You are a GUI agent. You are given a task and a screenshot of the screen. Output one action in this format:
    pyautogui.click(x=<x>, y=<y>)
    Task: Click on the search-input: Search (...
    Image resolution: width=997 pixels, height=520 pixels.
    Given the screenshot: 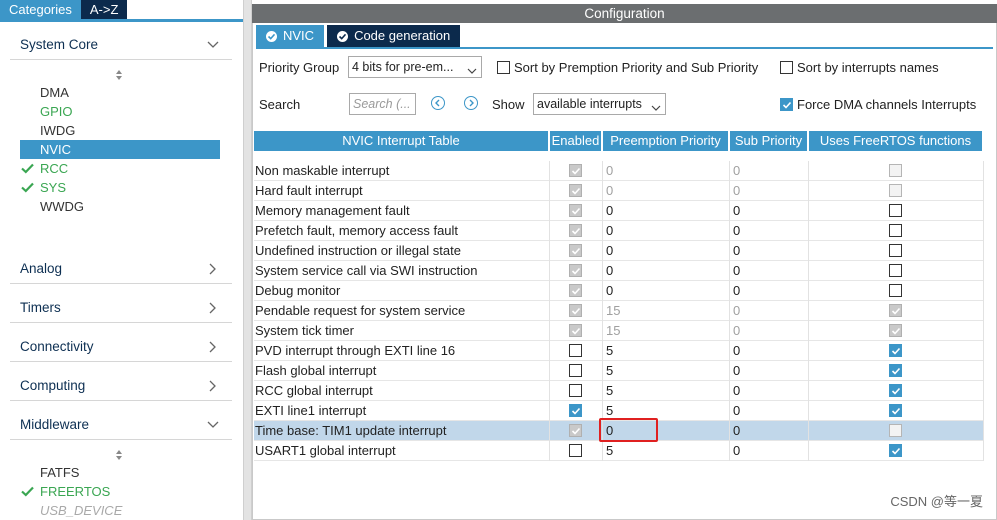 What is the action you would take?
    pyautogui.click(x=382, y=104)
    